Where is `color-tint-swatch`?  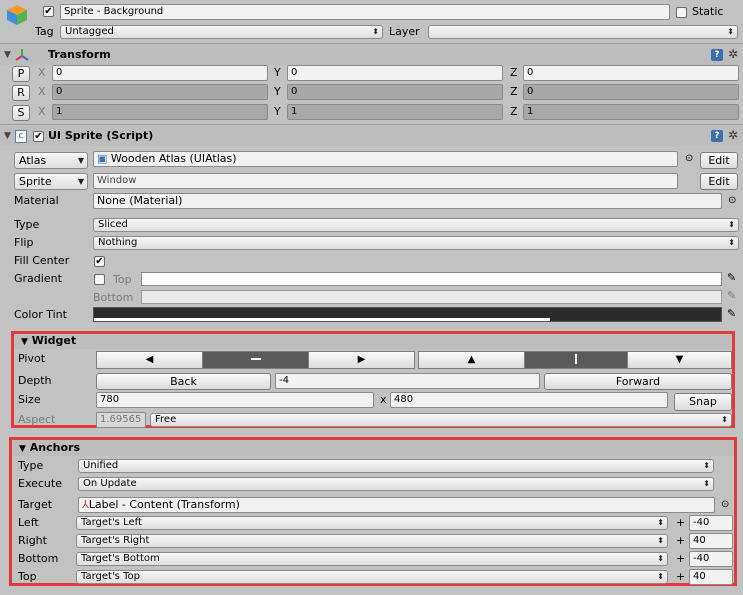
color-tint-swatch is located at coordinates (407, 314).